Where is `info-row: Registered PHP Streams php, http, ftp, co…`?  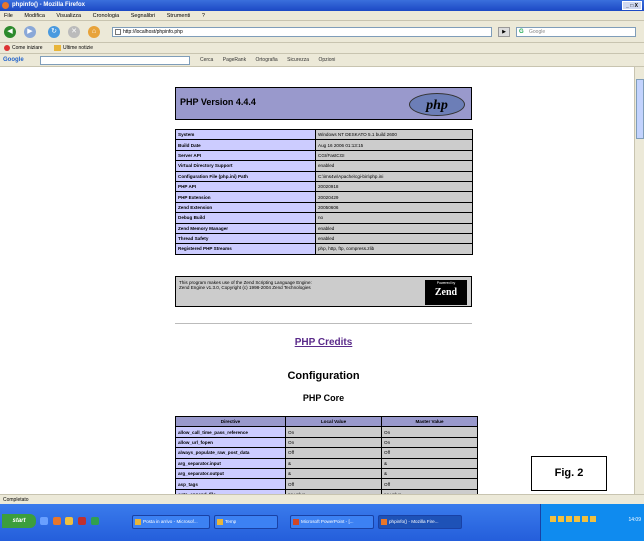
info-row: Registered PHP Streams php, http, ftp, co… is located at coordinates (324, 249).